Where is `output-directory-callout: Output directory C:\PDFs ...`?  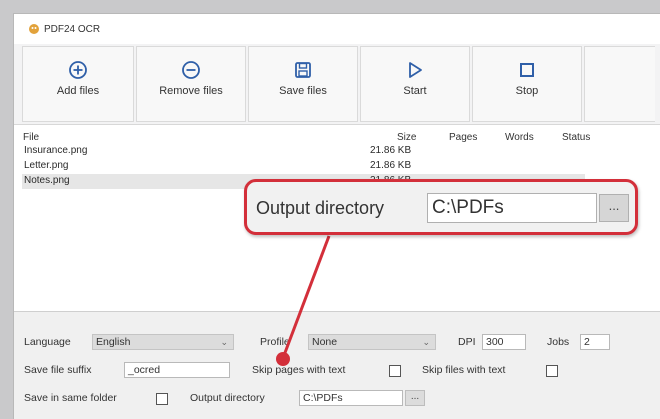
output-directory-callout: Output directory C:\PDFs ... is located at coordinates (441, 207).